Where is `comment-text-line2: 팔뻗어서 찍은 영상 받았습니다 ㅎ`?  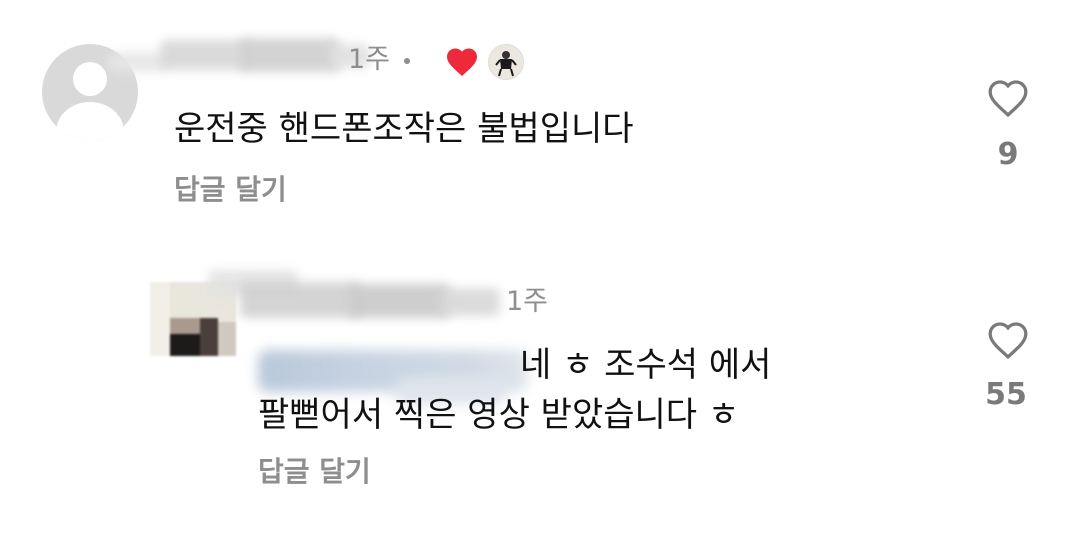
comment-text-line2: 팔뻗어서 찍은 영상 받았습니다 ㅎ is located at coordinates (499, 415).